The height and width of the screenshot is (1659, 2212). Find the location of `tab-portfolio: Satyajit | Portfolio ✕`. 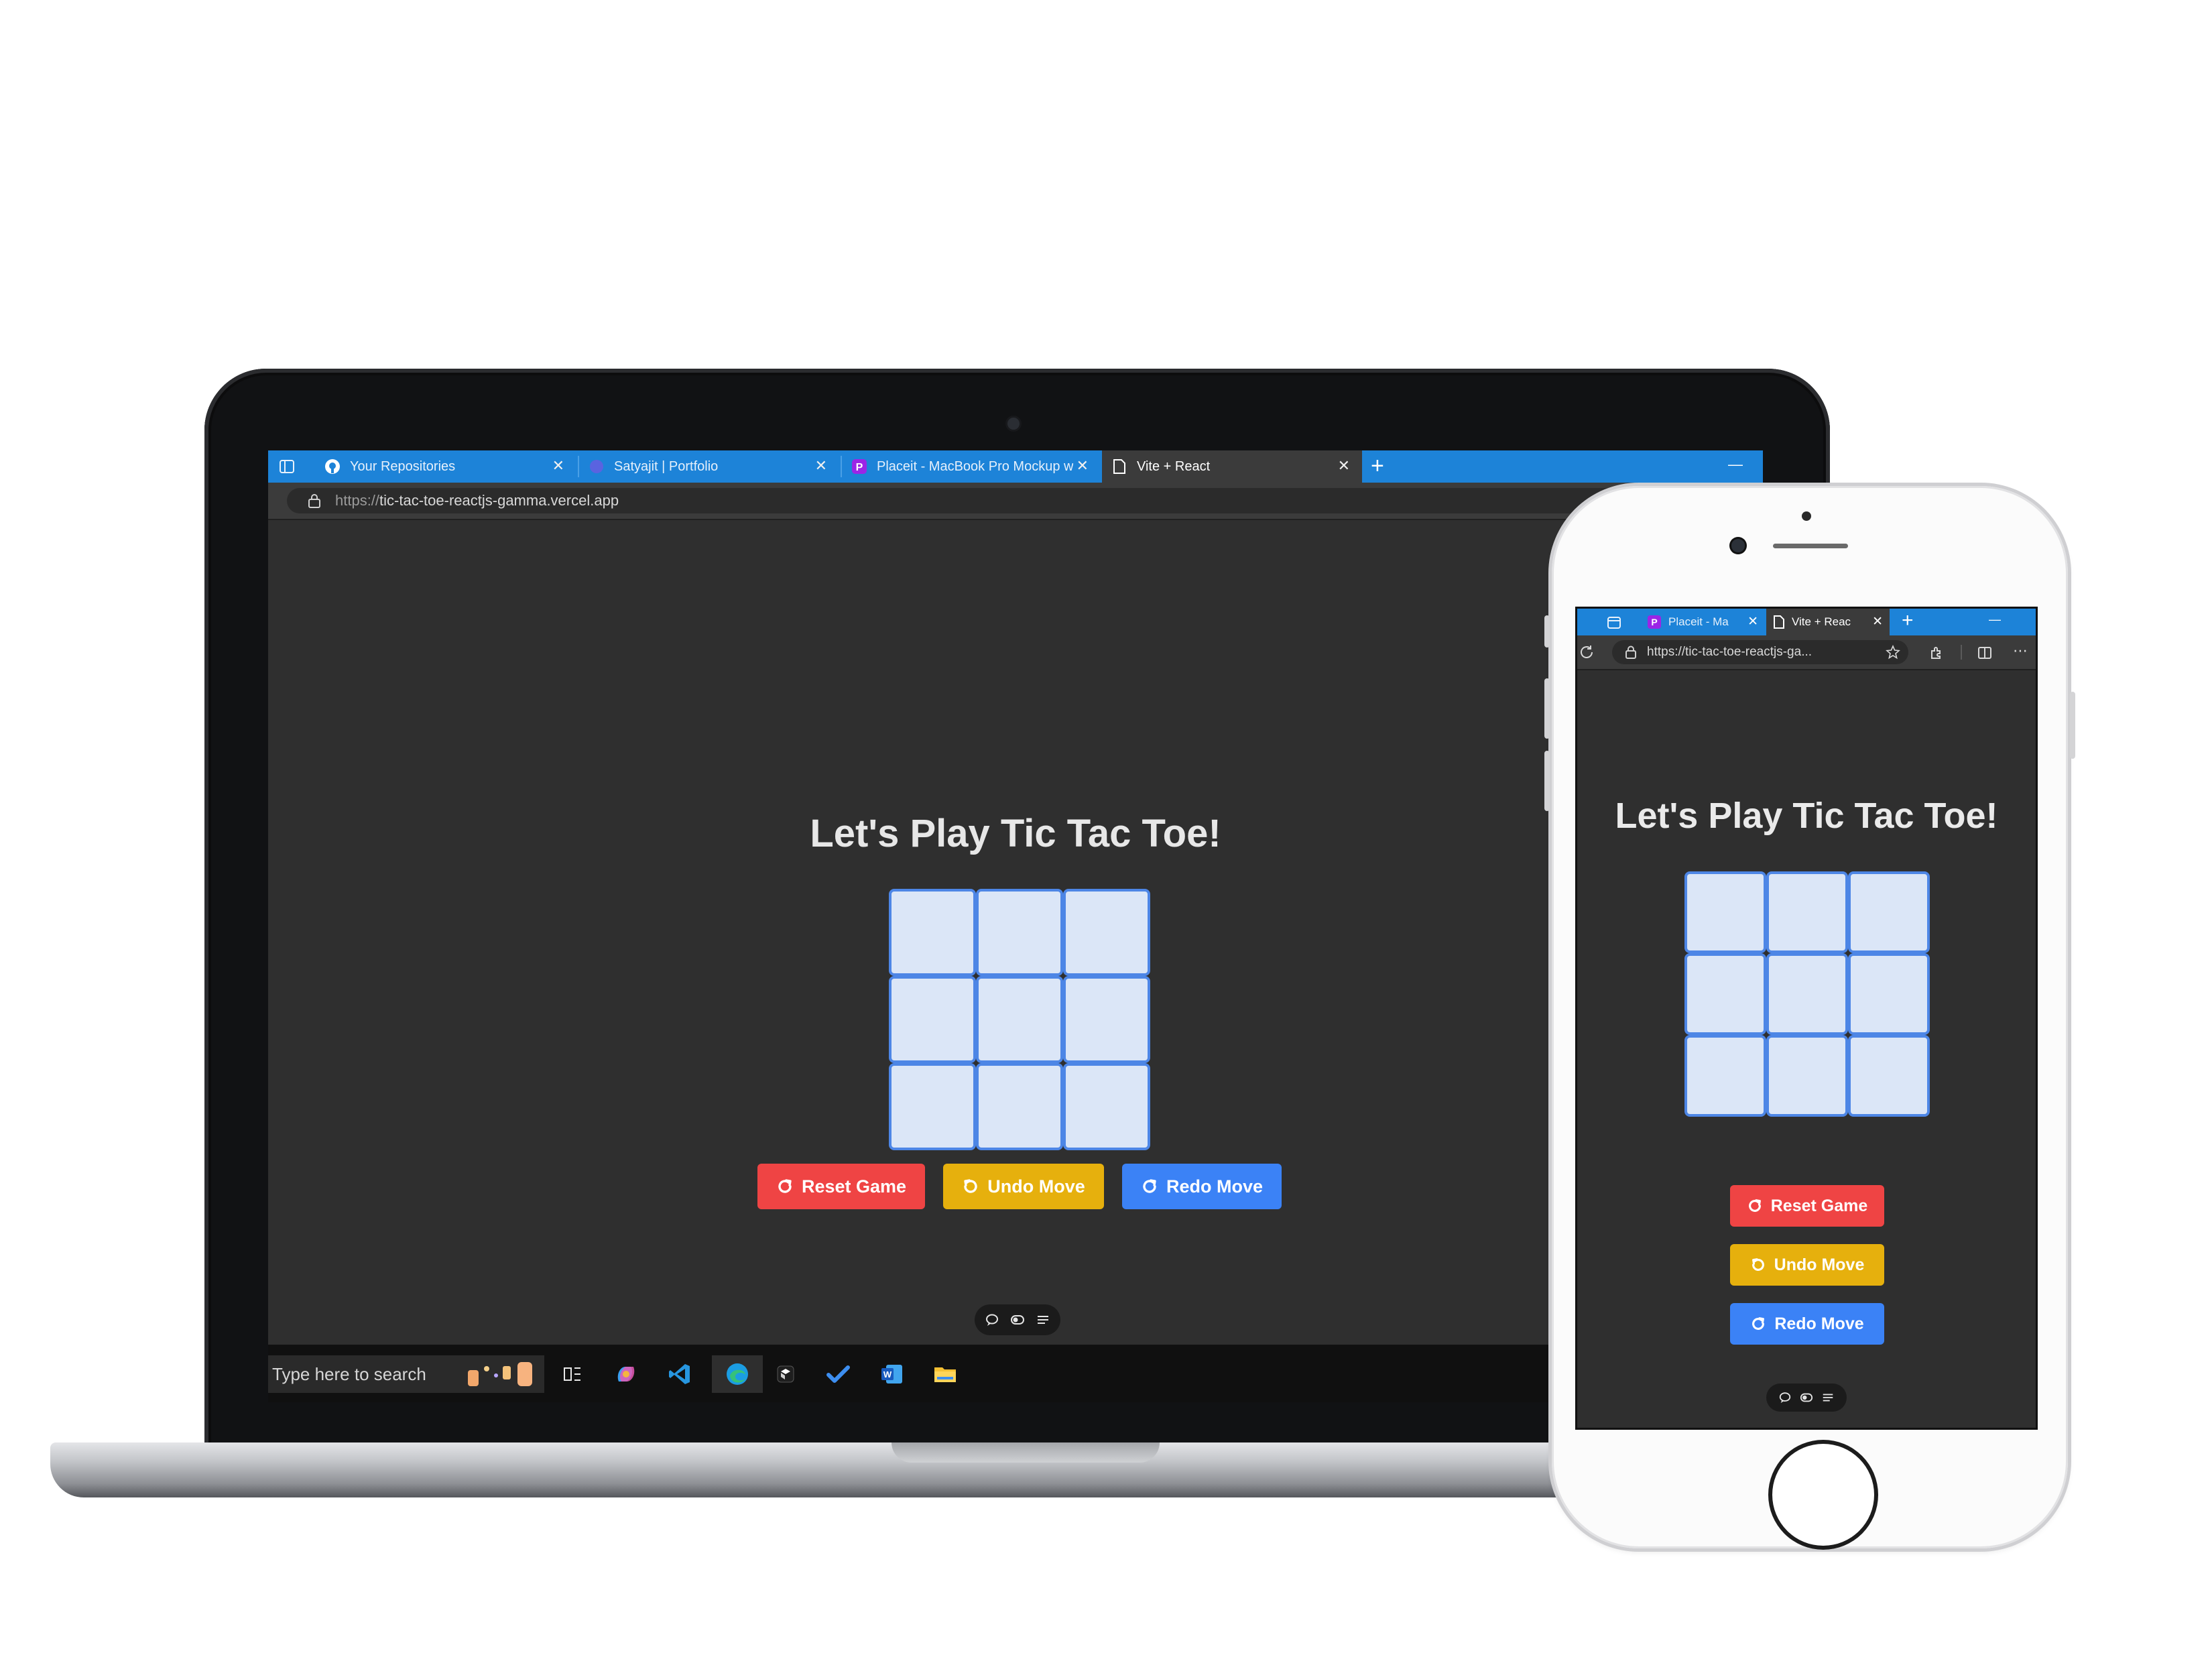

tab-portfolio: Satyajit | Portfolio ✕ is located at coordinates (709, 466).